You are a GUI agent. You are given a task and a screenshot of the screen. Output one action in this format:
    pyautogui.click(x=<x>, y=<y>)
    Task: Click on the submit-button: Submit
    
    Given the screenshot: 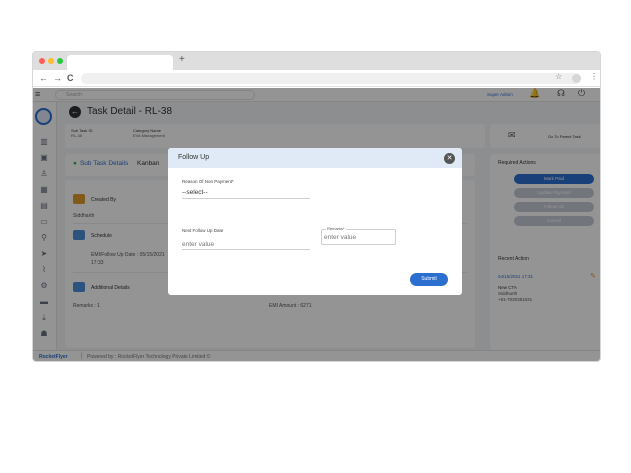 What is the action you would take?
    pyautogui.click(x=429, y=279)
    